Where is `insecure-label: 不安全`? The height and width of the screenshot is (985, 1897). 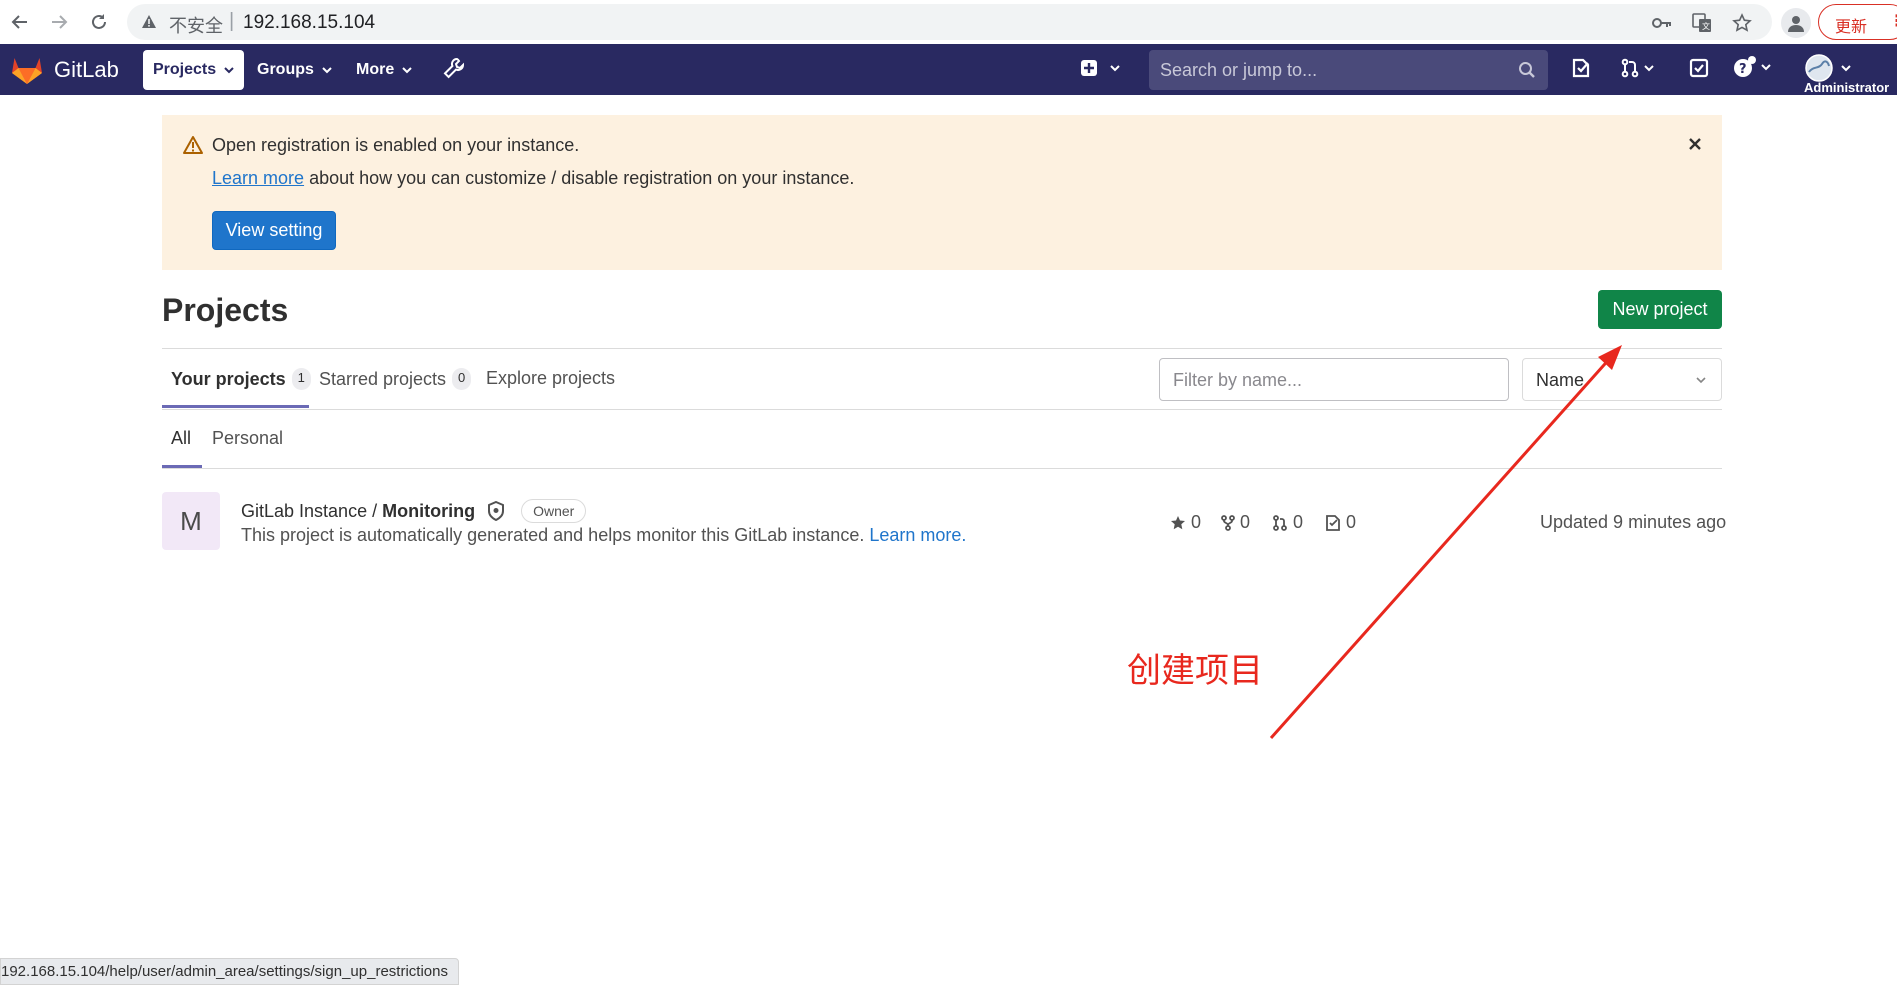
insecure-label: 不安全 is located at coordinates (196, 26).